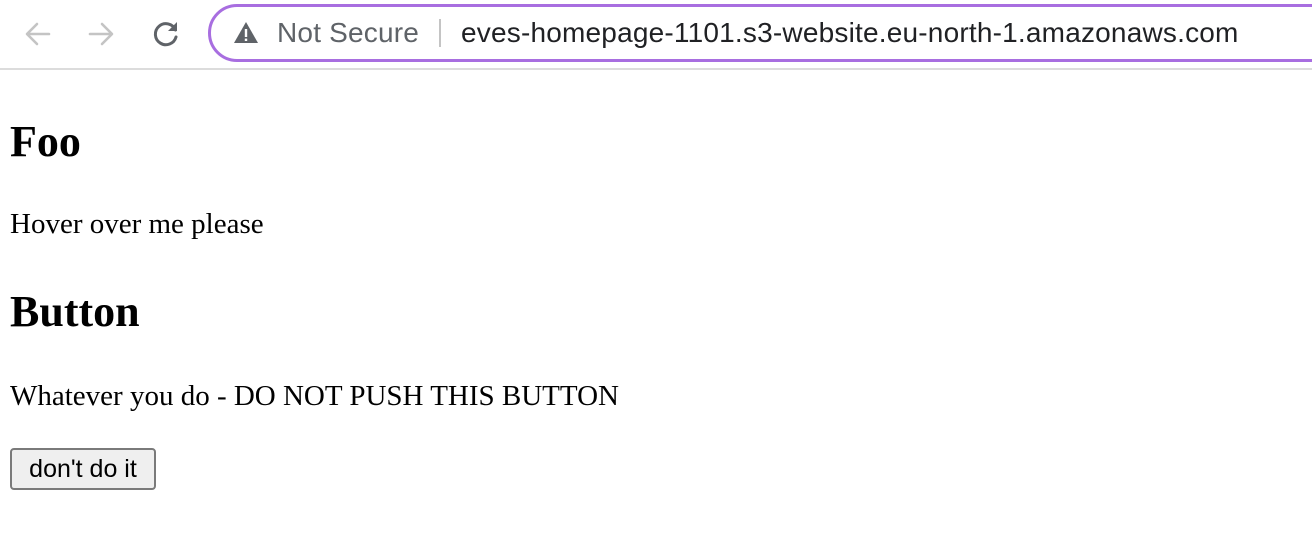  What do you see at coordinates (137, 224) in the screenshot?
I see `hover-text: Hover over me please` at bounding box center [137, 224].